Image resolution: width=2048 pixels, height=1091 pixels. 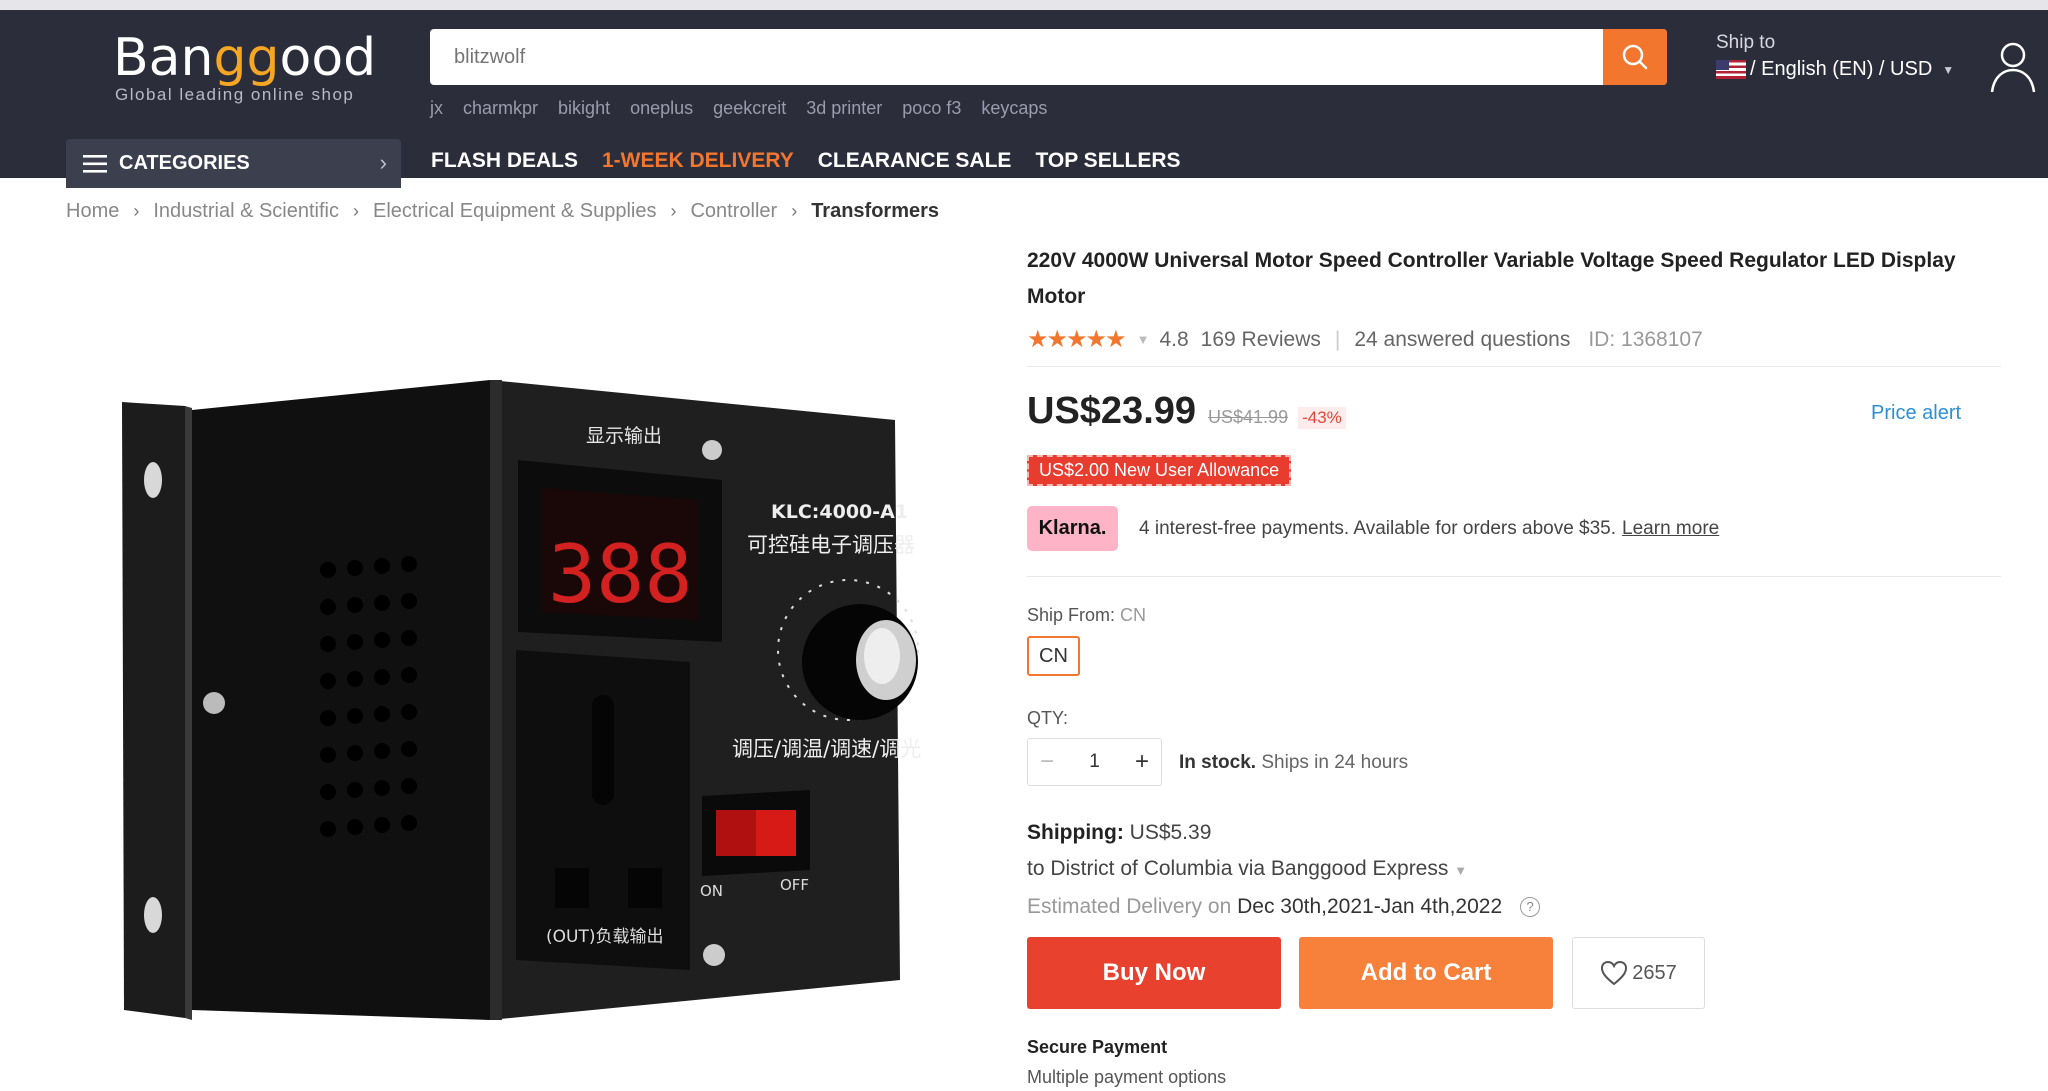 What do you see at coordinates (1142, 762) in the screenshot?
I see `plus-icon: +` at bounding box center [1142, 762].